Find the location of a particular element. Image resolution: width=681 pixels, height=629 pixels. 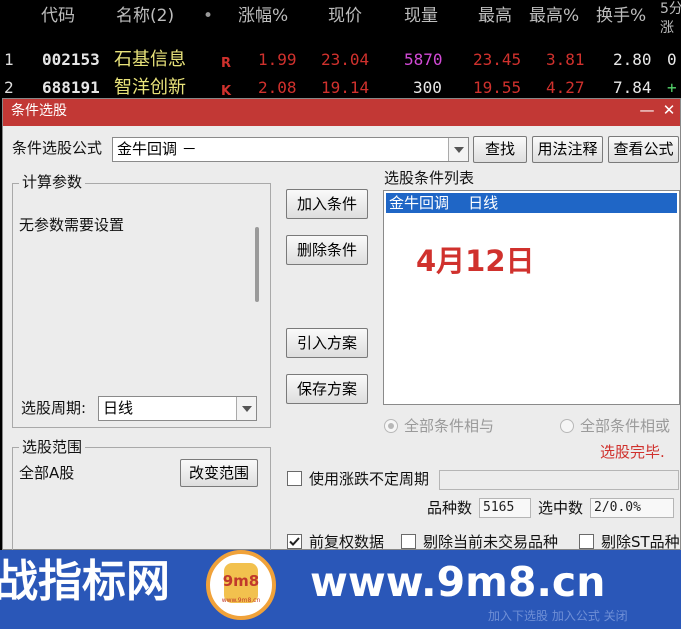

col-header-high: 最高 is located at coordinates (495, 19).